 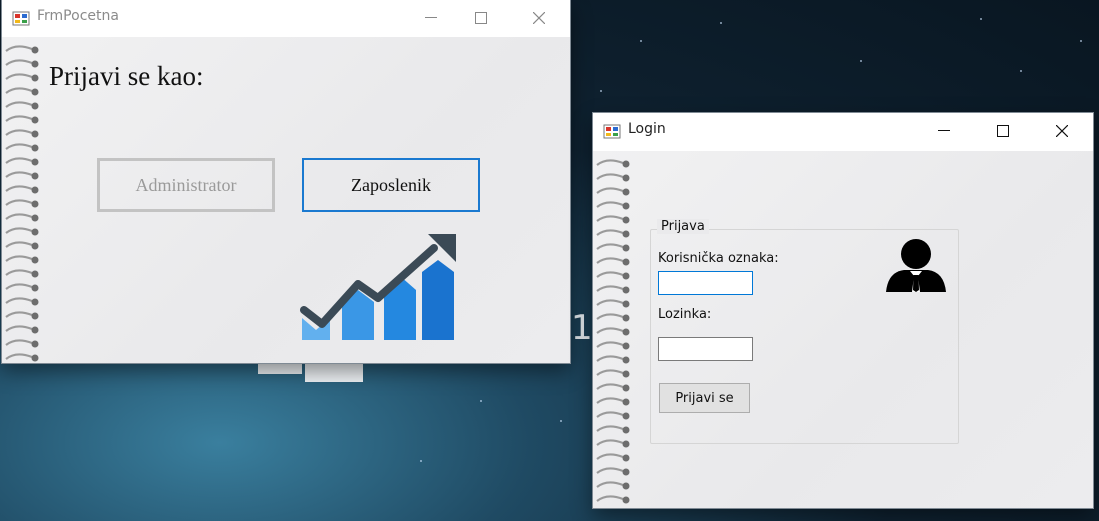 What do you see at coordinates (286, 18) in the screenshot?
I see `title-bar: FrmPocetna` at bounding box center [286, 18].